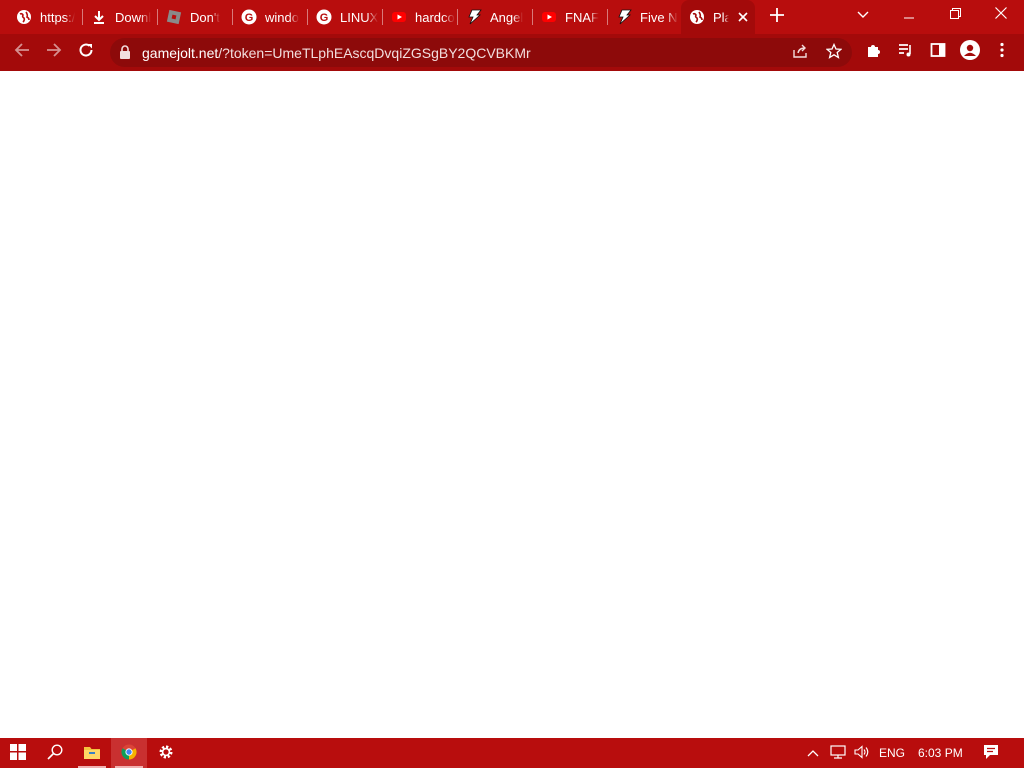 Image resolution: width=1024 pixels, height=768 pixels. I want to click on tab-4: G windo, so click(269, 17).